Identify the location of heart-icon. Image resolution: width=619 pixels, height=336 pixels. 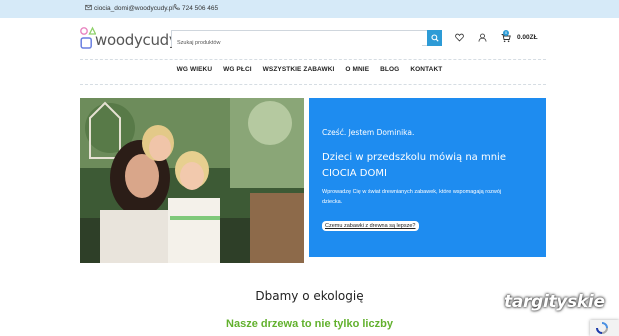
(459, 37).